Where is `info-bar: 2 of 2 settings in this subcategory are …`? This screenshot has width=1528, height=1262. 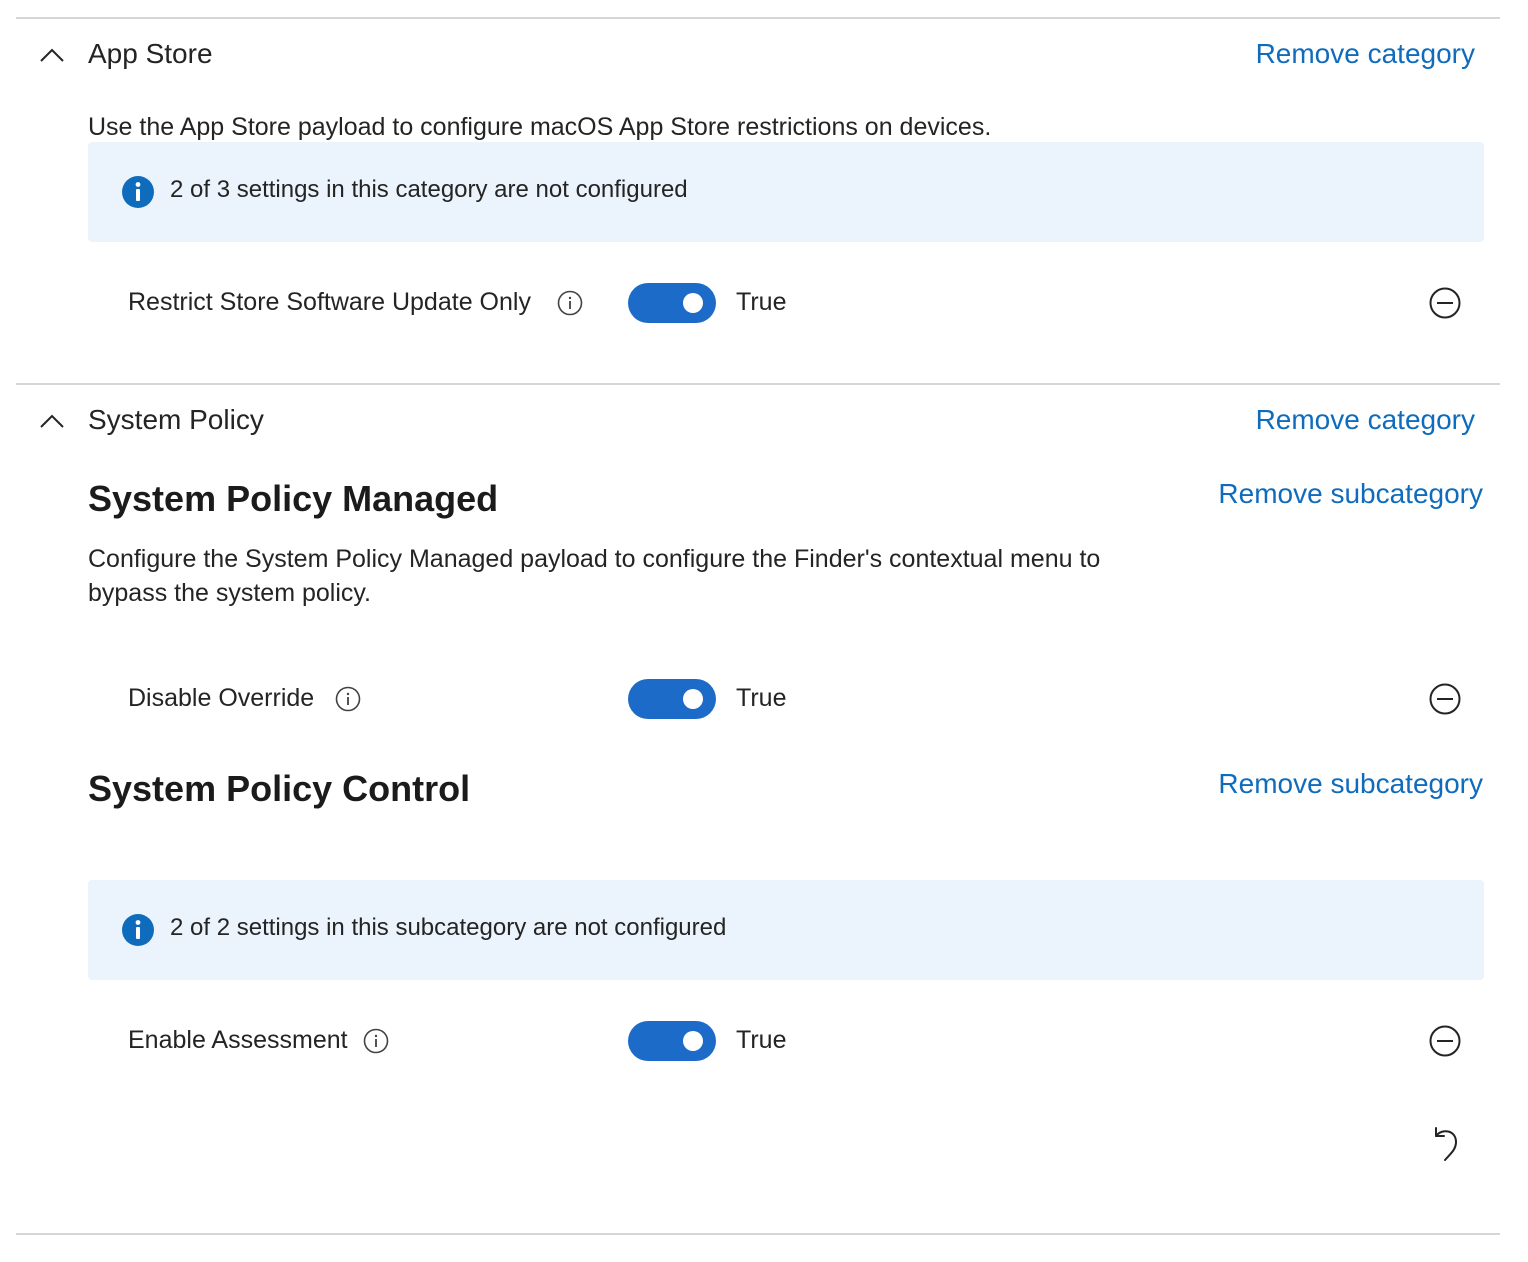
info-bar: 2 of 2 settings in this subcategory are … is located at coordinates (786, 930).